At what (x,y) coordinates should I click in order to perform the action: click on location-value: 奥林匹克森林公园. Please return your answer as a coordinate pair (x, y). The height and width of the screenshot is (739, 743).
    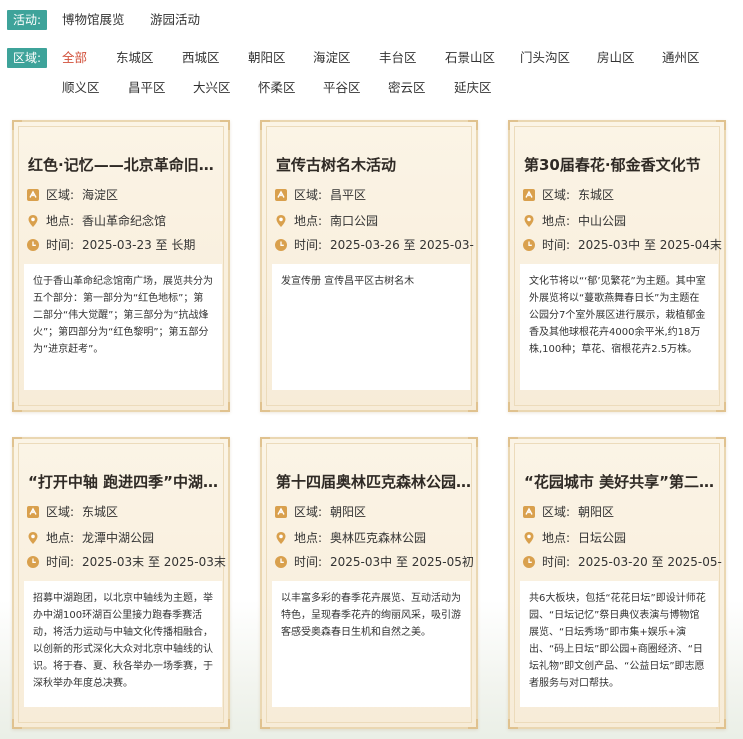
    Looking at the image, I should click on (378, 538).